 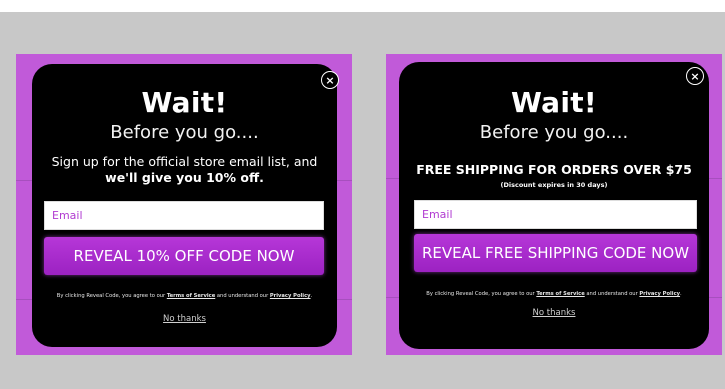 I want to click on offer-expiry: (Discount expires in 30 days), so click(x=554, y=185).